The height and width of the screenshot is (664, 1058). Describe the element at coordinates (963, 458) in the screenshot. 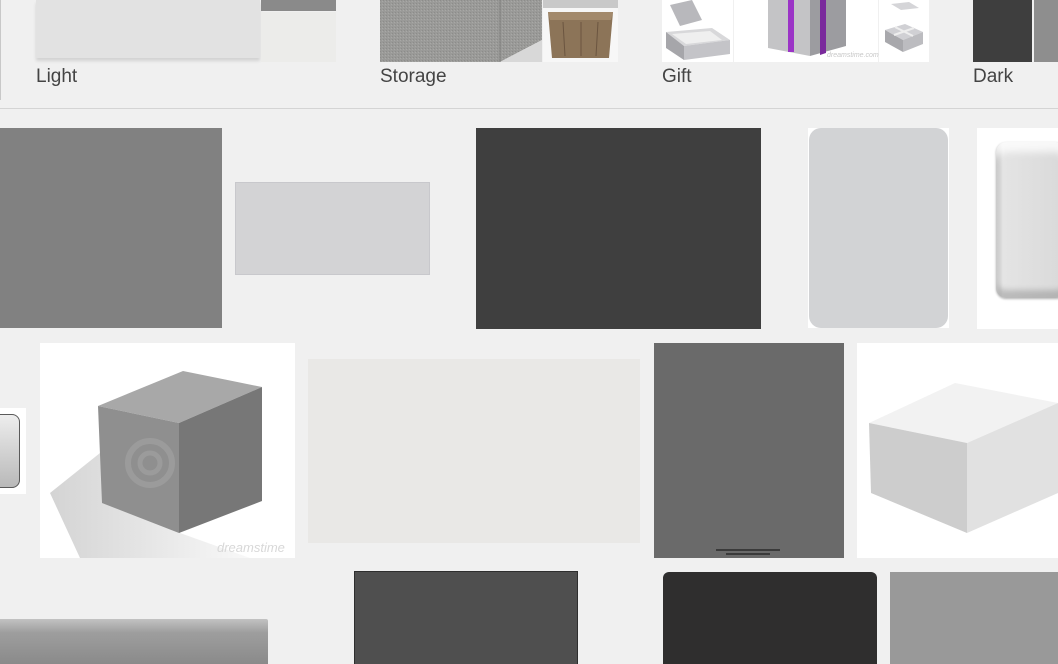

I see `white-cube-illustration` at that location.